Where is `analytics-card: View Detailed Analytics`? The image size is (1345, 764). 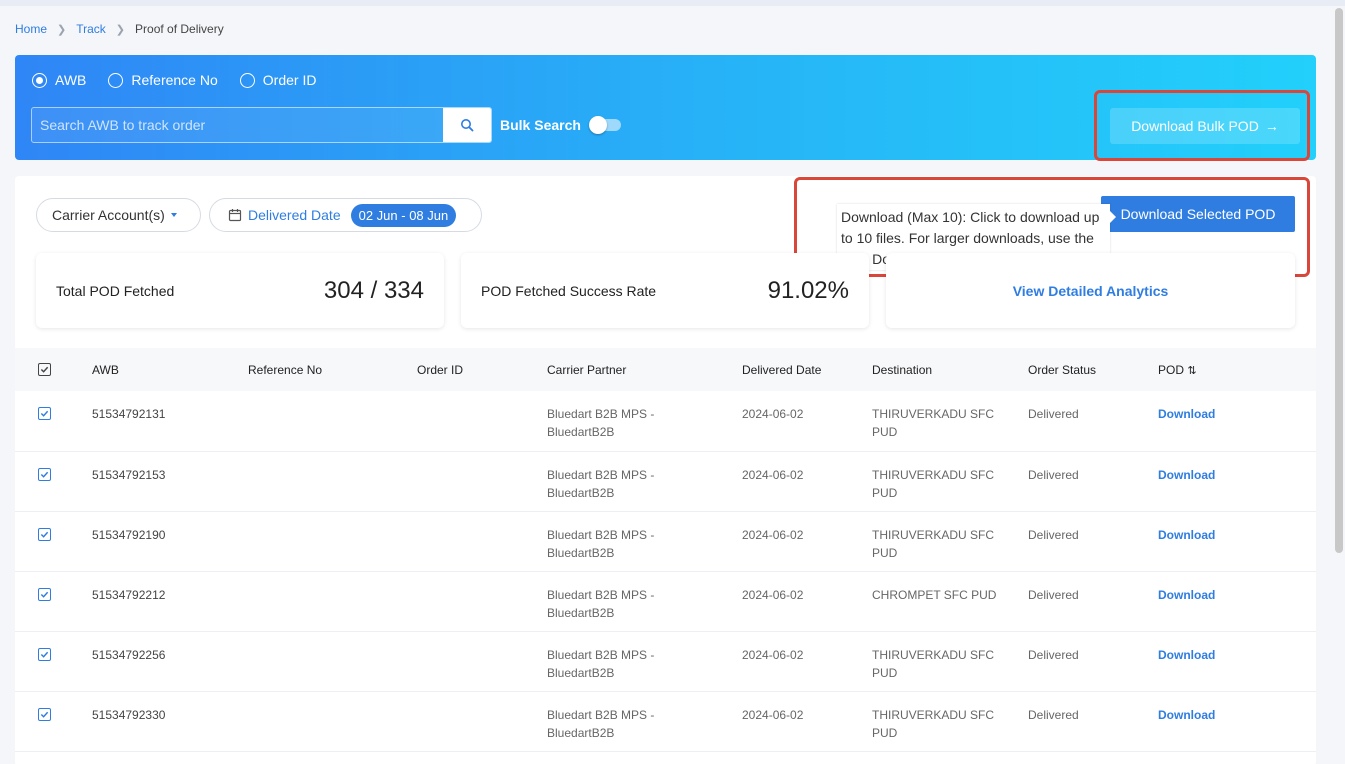
analytics-card: View Detailed Analytics is located at coordinates (1090, 290).